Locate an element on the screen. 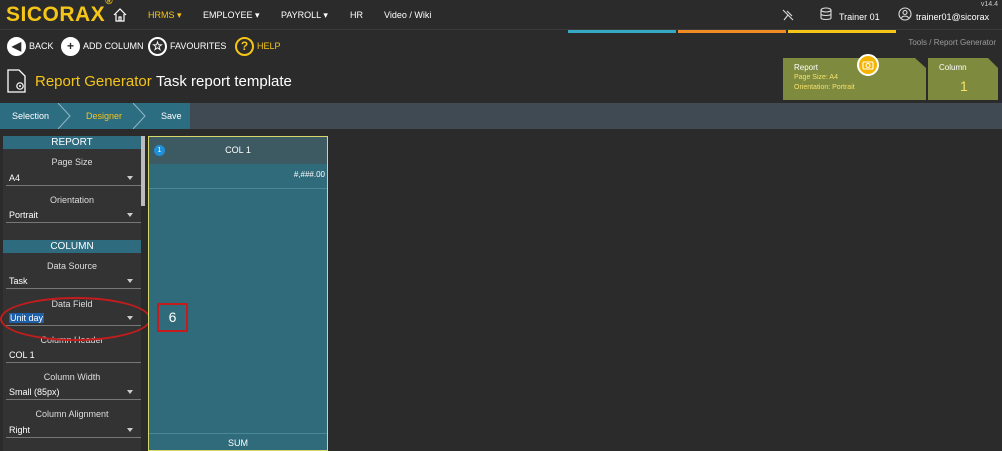 The height and width of the screenshot is (451, 1002). orientation-label: Orientation is located at coordinates (72, 200).